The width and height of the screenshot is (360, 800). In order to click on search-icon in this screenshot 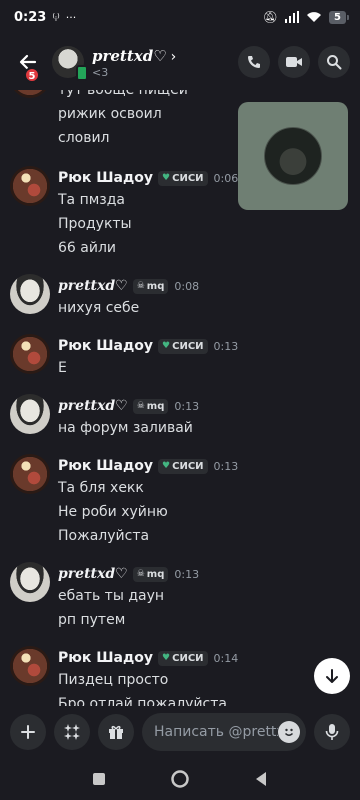, I will do `click(334, 62)`.